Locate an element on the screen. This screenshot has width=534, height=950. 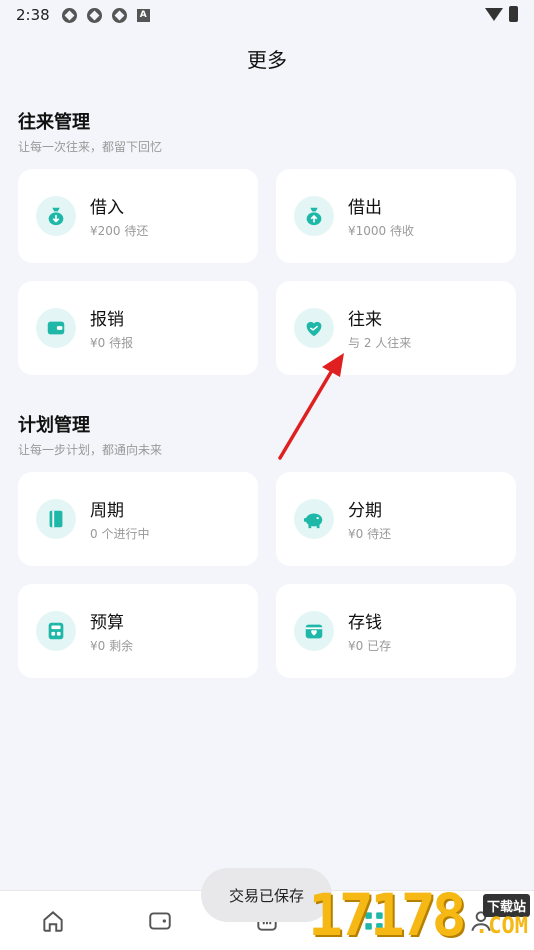
card-installment: 分期 ¥0 待还 is located at coordinates (396, 519).